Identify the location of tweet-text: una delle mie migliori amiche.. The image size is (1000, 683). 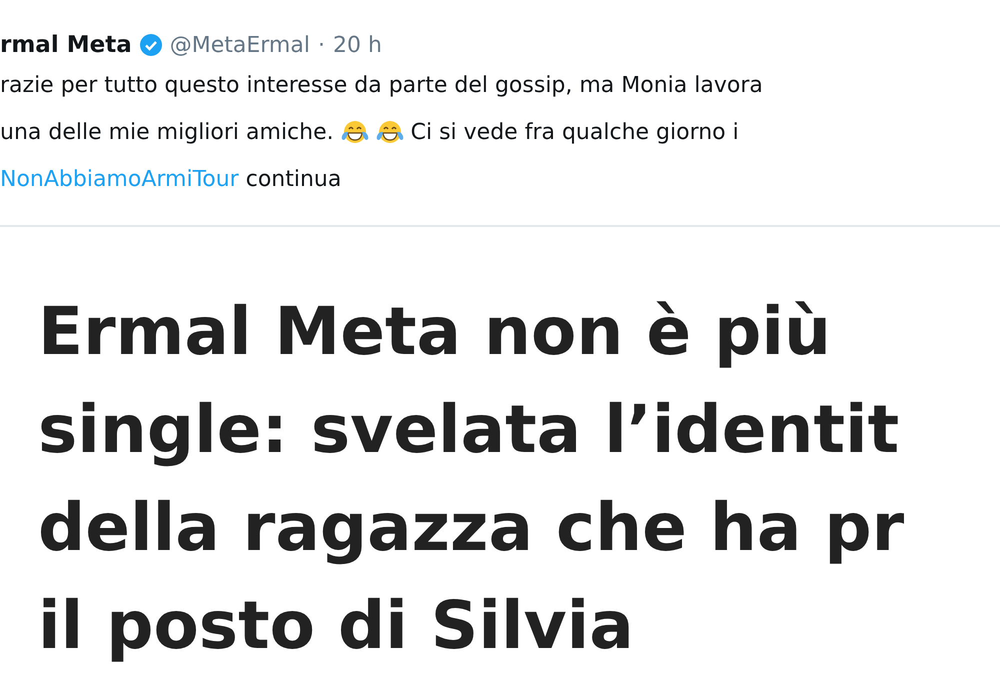
(167, 132).